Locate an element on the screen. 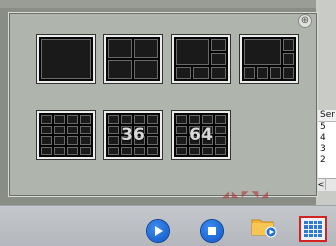  layout-16-button is located at coordinates (66, 135).